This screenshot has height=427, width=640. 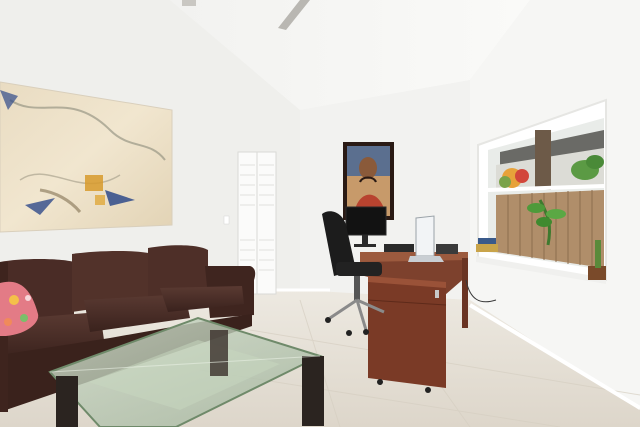 What do you see at coordinates (399, 248) in the screenshot?
I see `keyboard` at bounding box center [399, 248].